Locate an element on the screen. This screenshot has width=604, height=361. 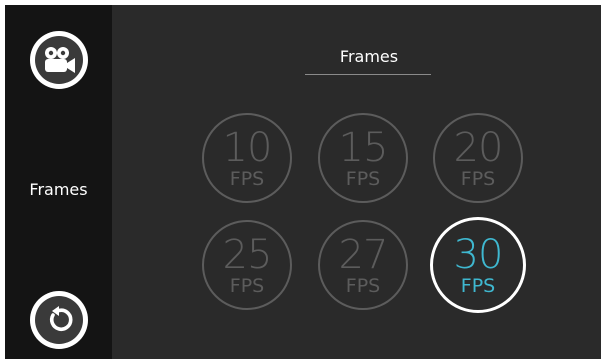
sidebar-label: Frames is located at coordinates (58, 189).